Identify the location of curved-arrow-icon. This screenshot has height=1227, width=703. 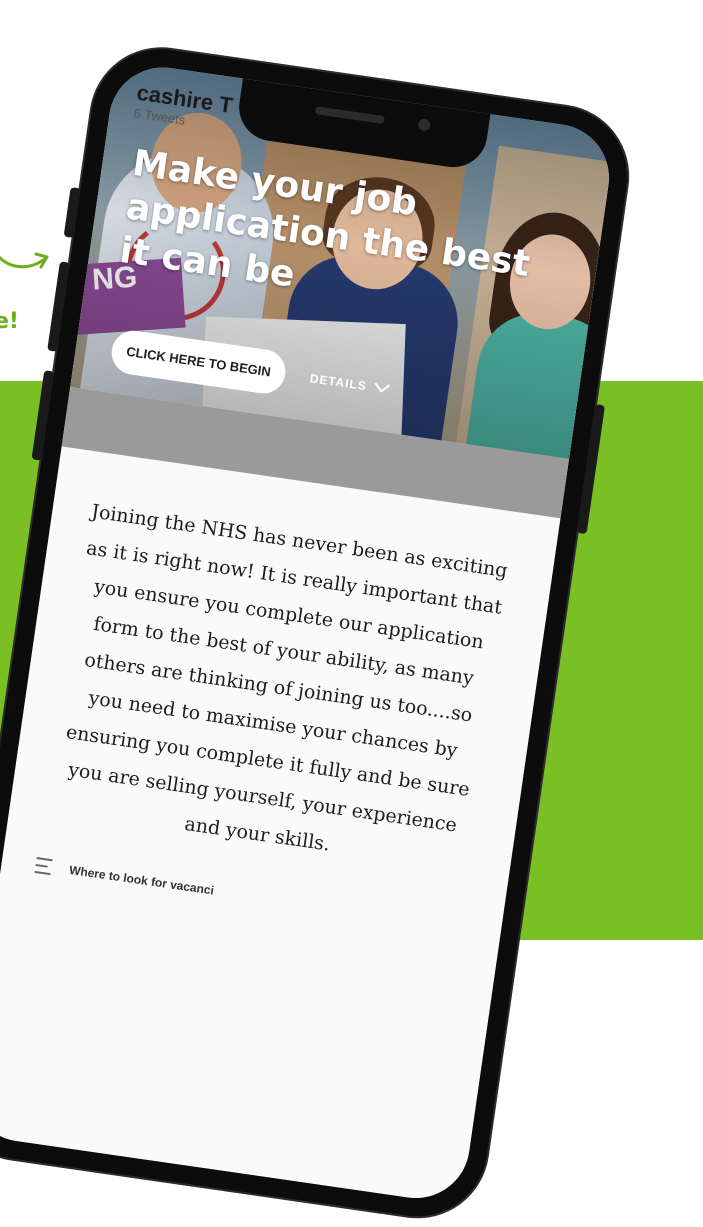
(24, 260).